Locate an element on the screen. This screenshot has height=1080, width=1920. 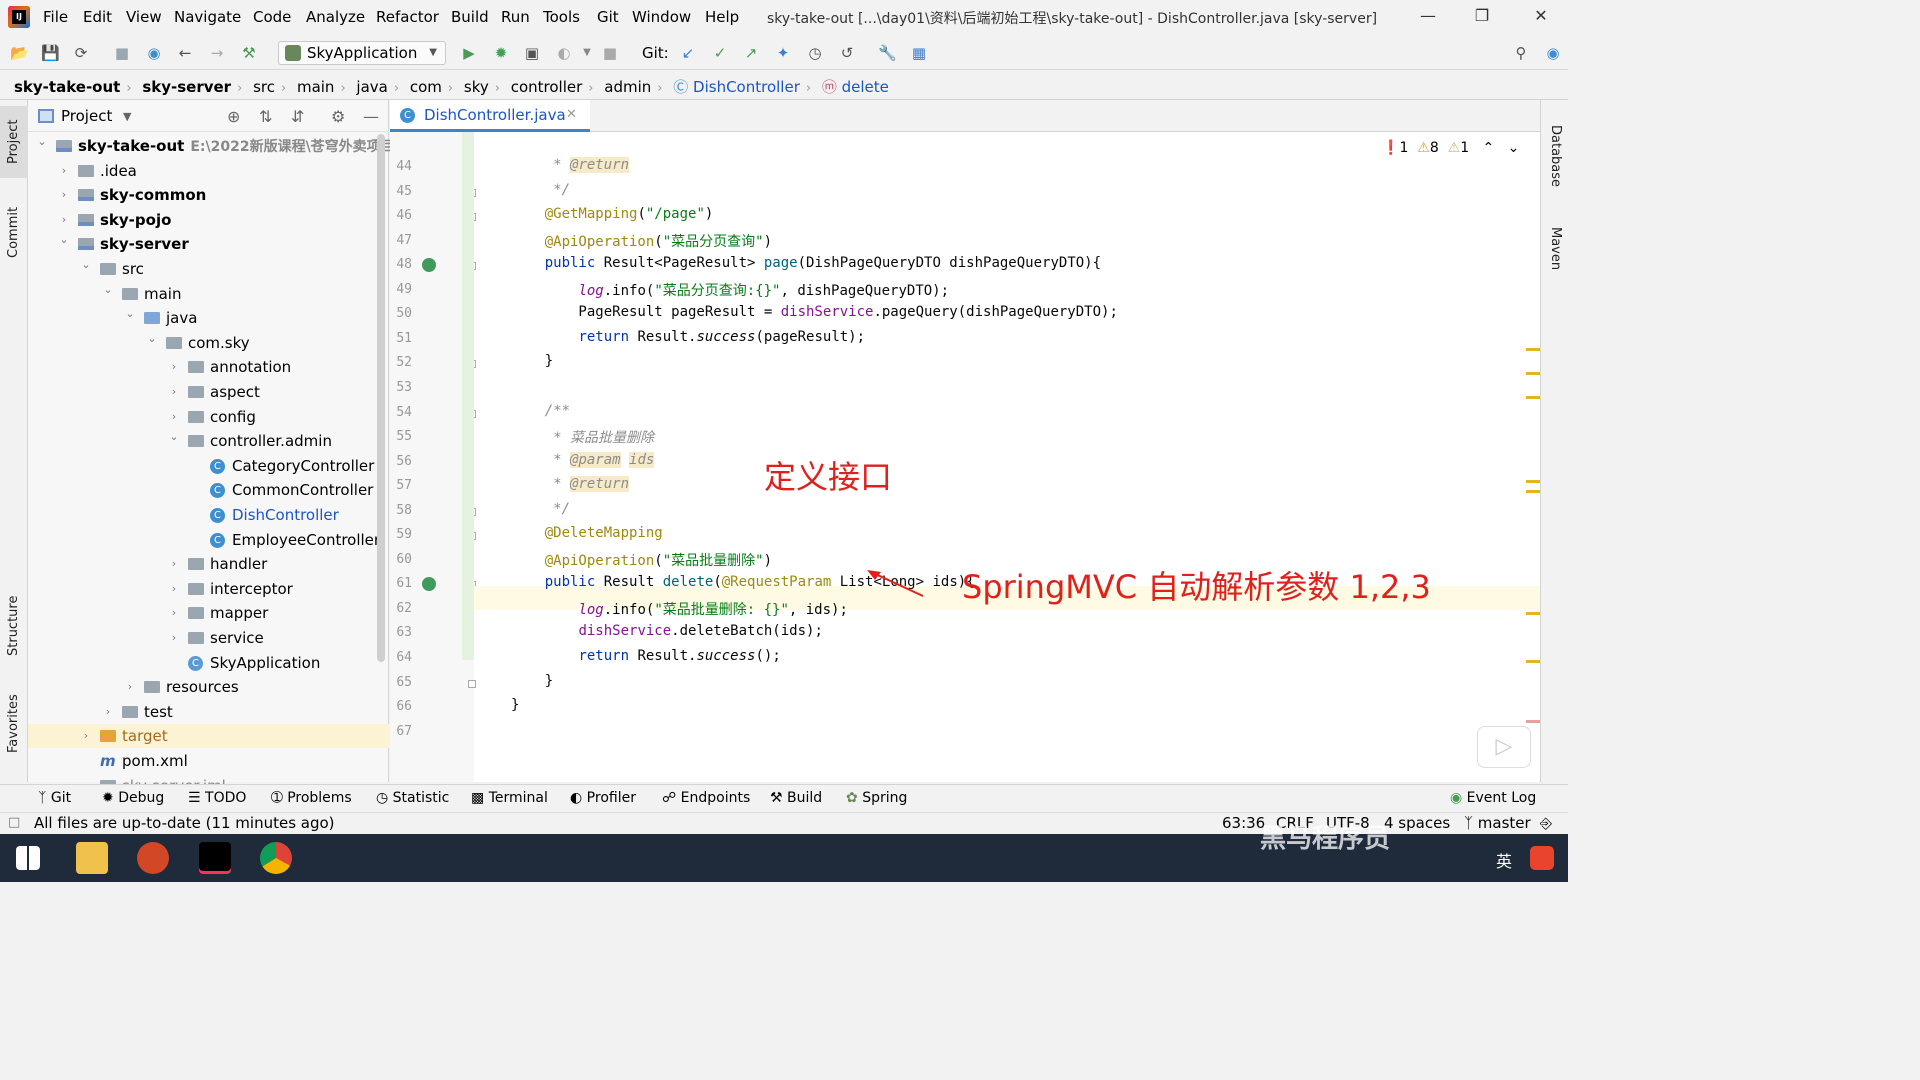
coverage-icon: ▣ is located at coordinates (532, 53).